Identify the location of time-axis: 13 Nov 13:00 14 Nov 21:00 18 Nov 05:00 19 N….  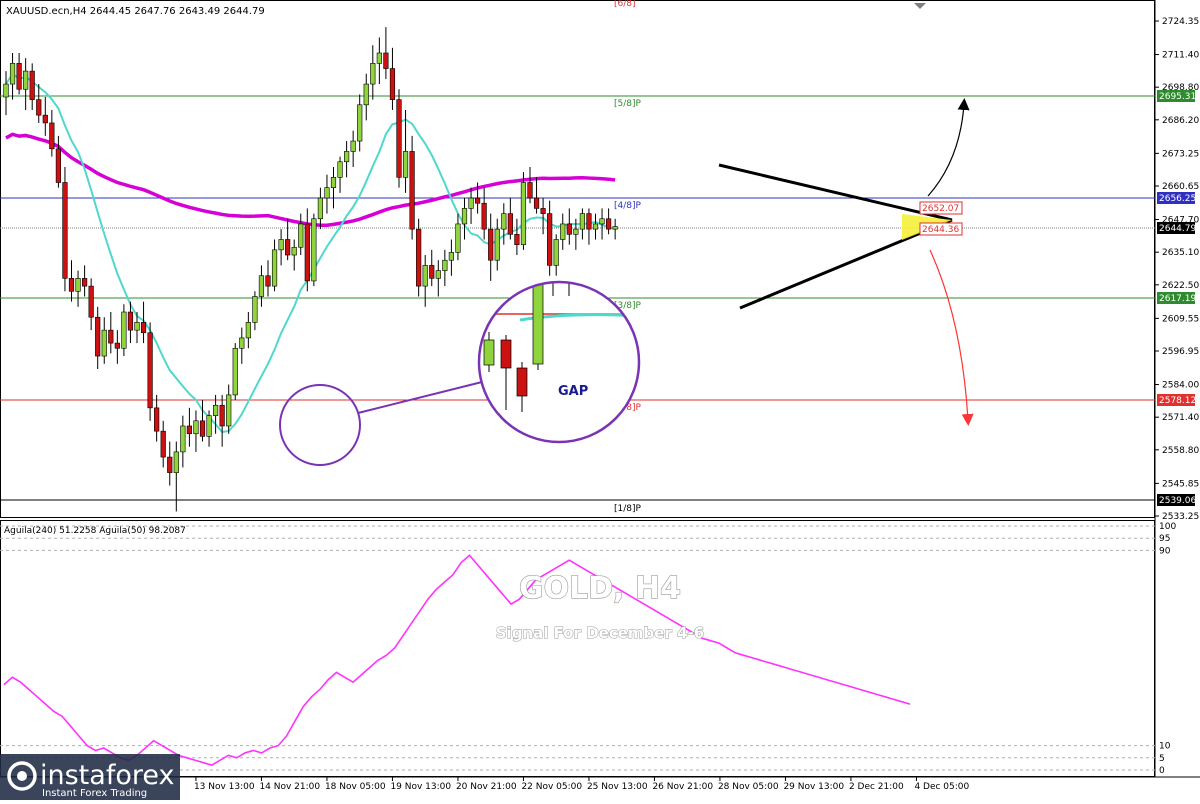
(582, 784).